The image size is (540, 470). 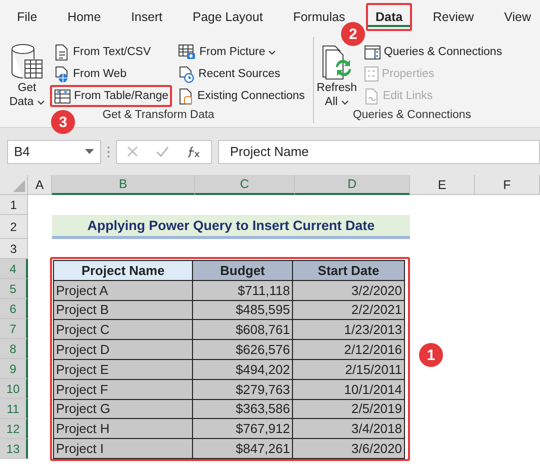 What do you see at coordinates (348, 329) in the screenshot?
I see `table-cell: 1/23/2013` at bounding box center [348, 329].